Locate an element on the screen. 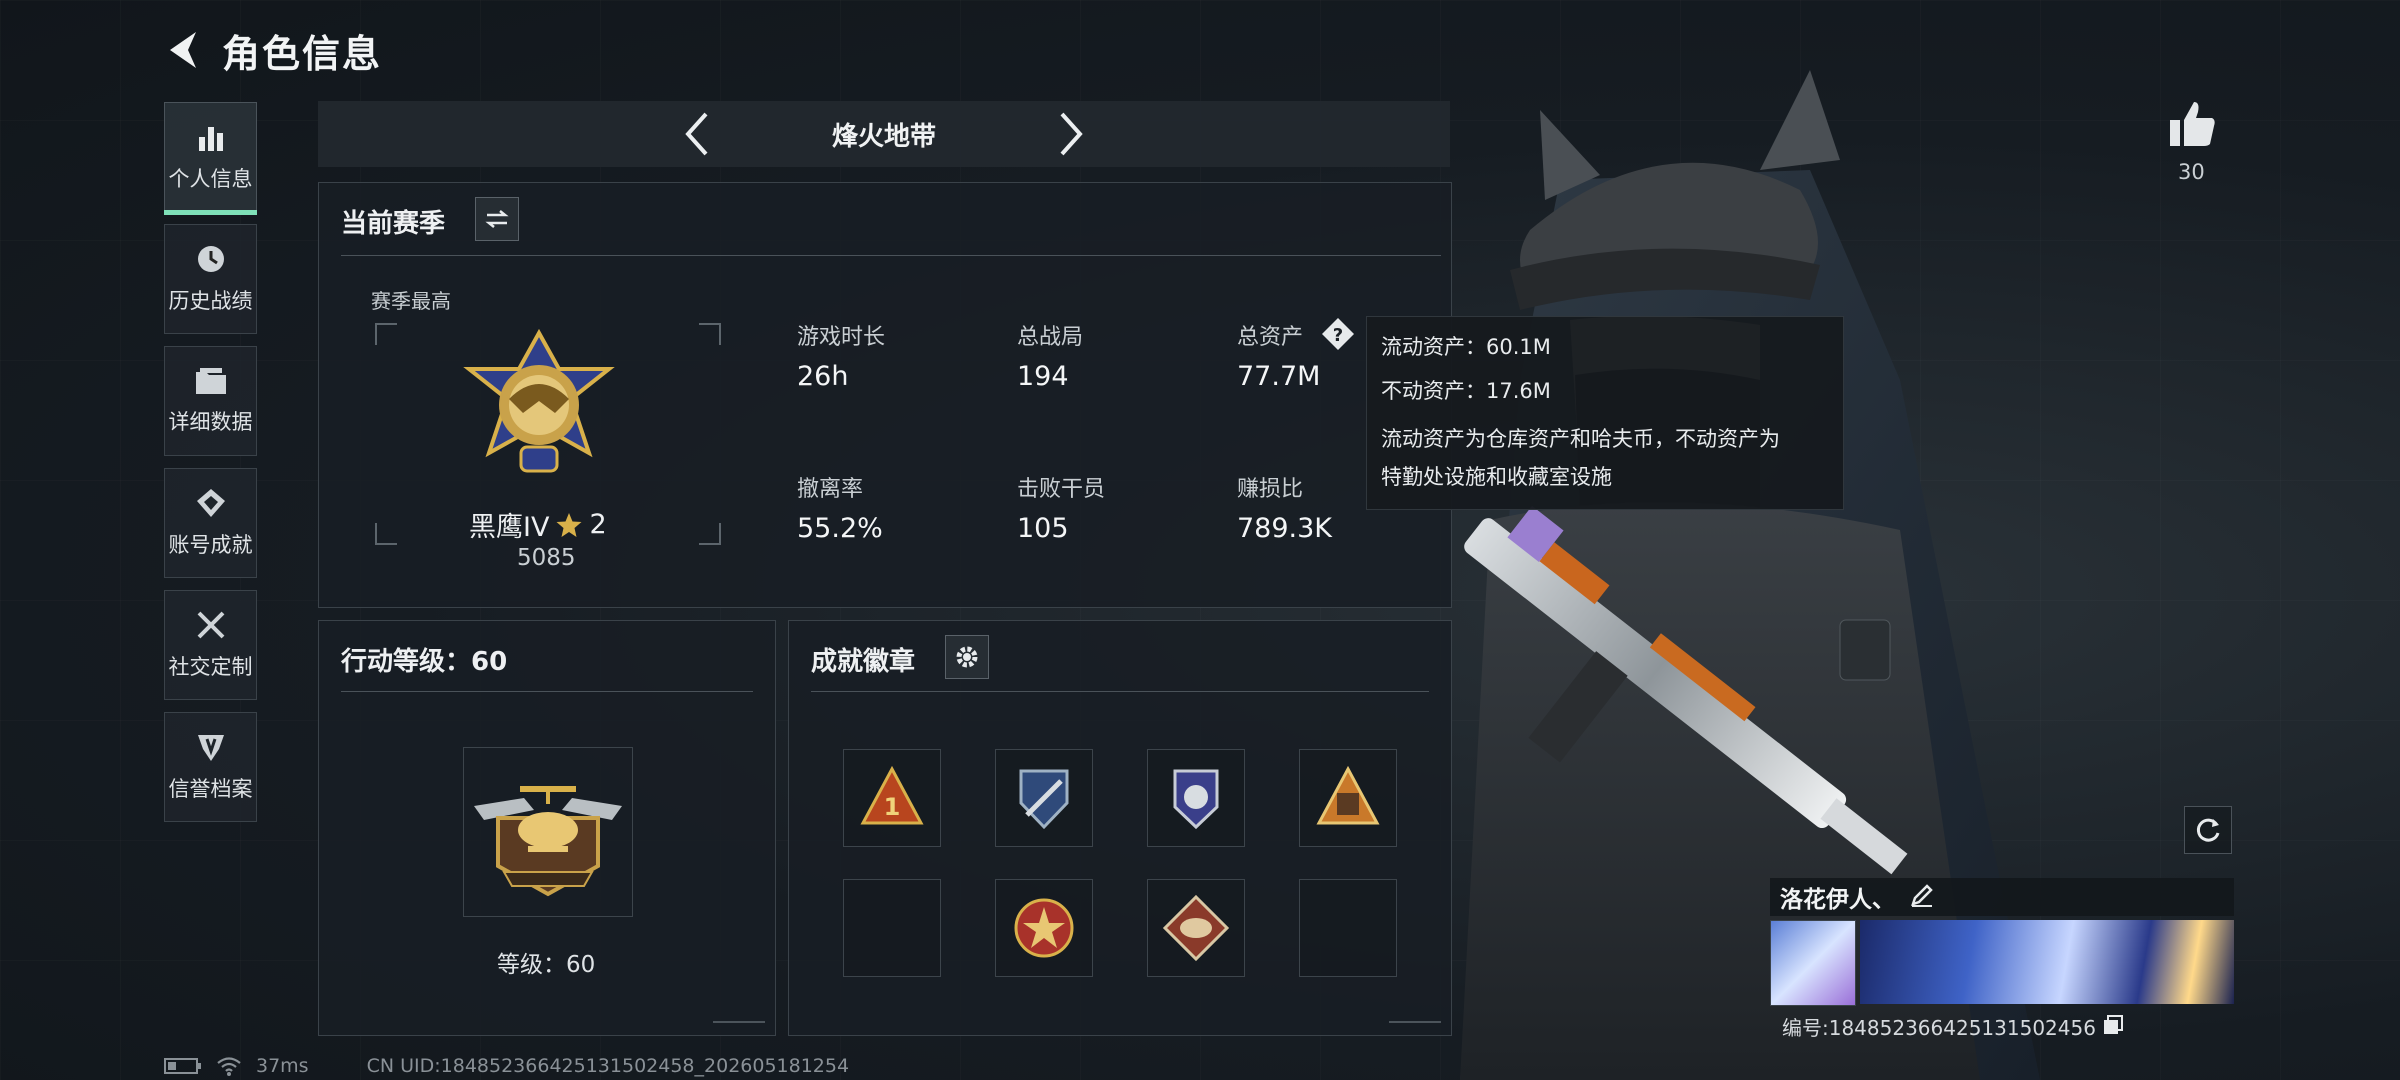 This screenshot has height=1080, width=2400. clock-icon is located at coordinates (210, 259).